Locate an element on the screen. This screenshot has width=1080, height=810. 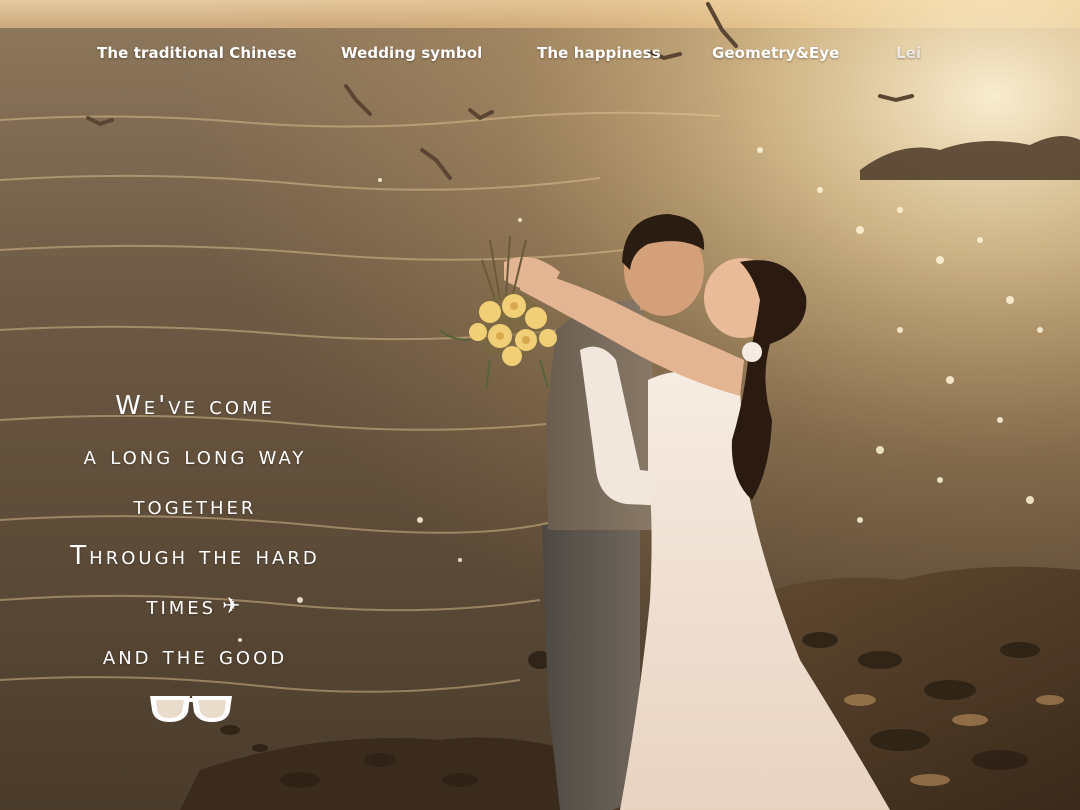
poem-line-times: times ✈ is located at coordinates (195, 611).